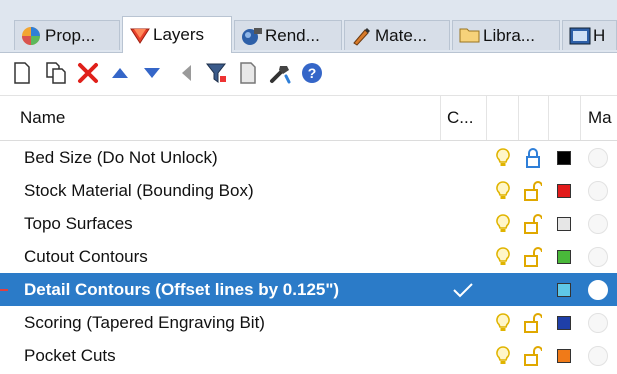  Describe the element at coordinates (599, 118) in the screenshot. I see `column-header-material: Ma` at that location.